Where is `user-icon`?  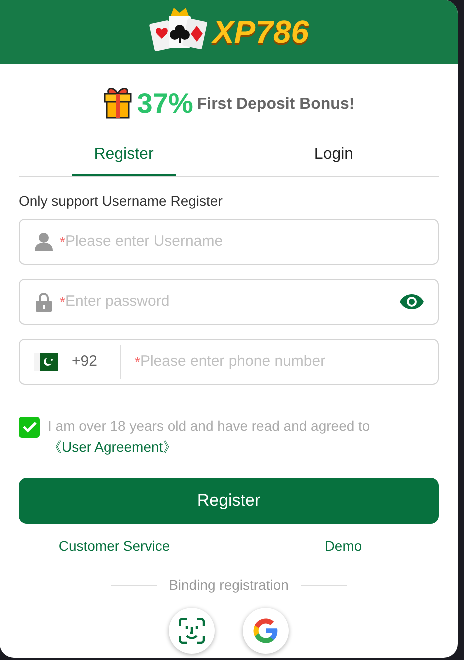 user-icon is located at coordinates (44, 242).